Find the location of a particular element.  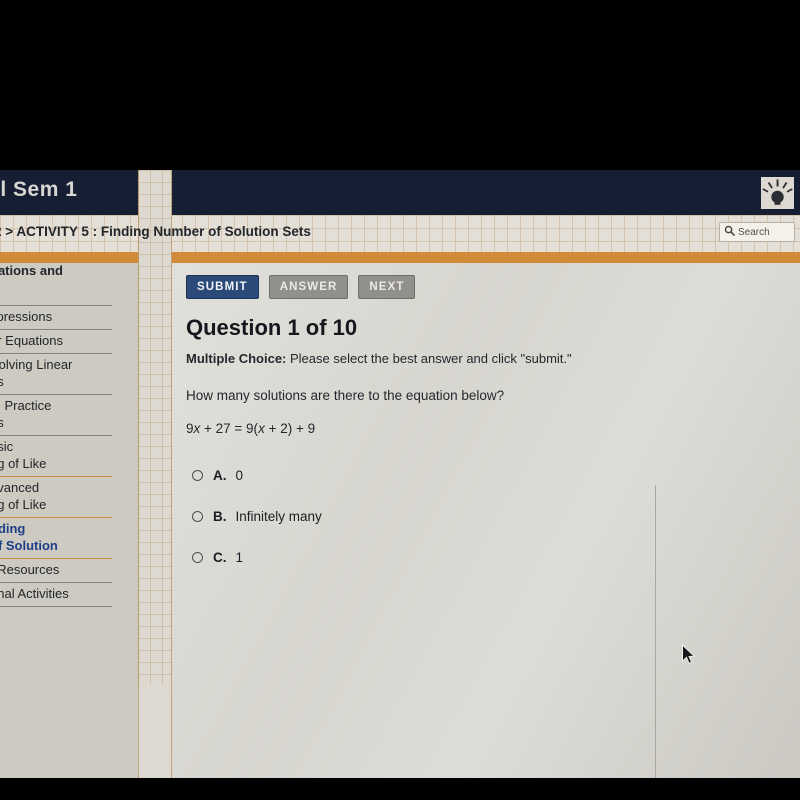

photo-fold-crease is located at coordinates (155, 474).